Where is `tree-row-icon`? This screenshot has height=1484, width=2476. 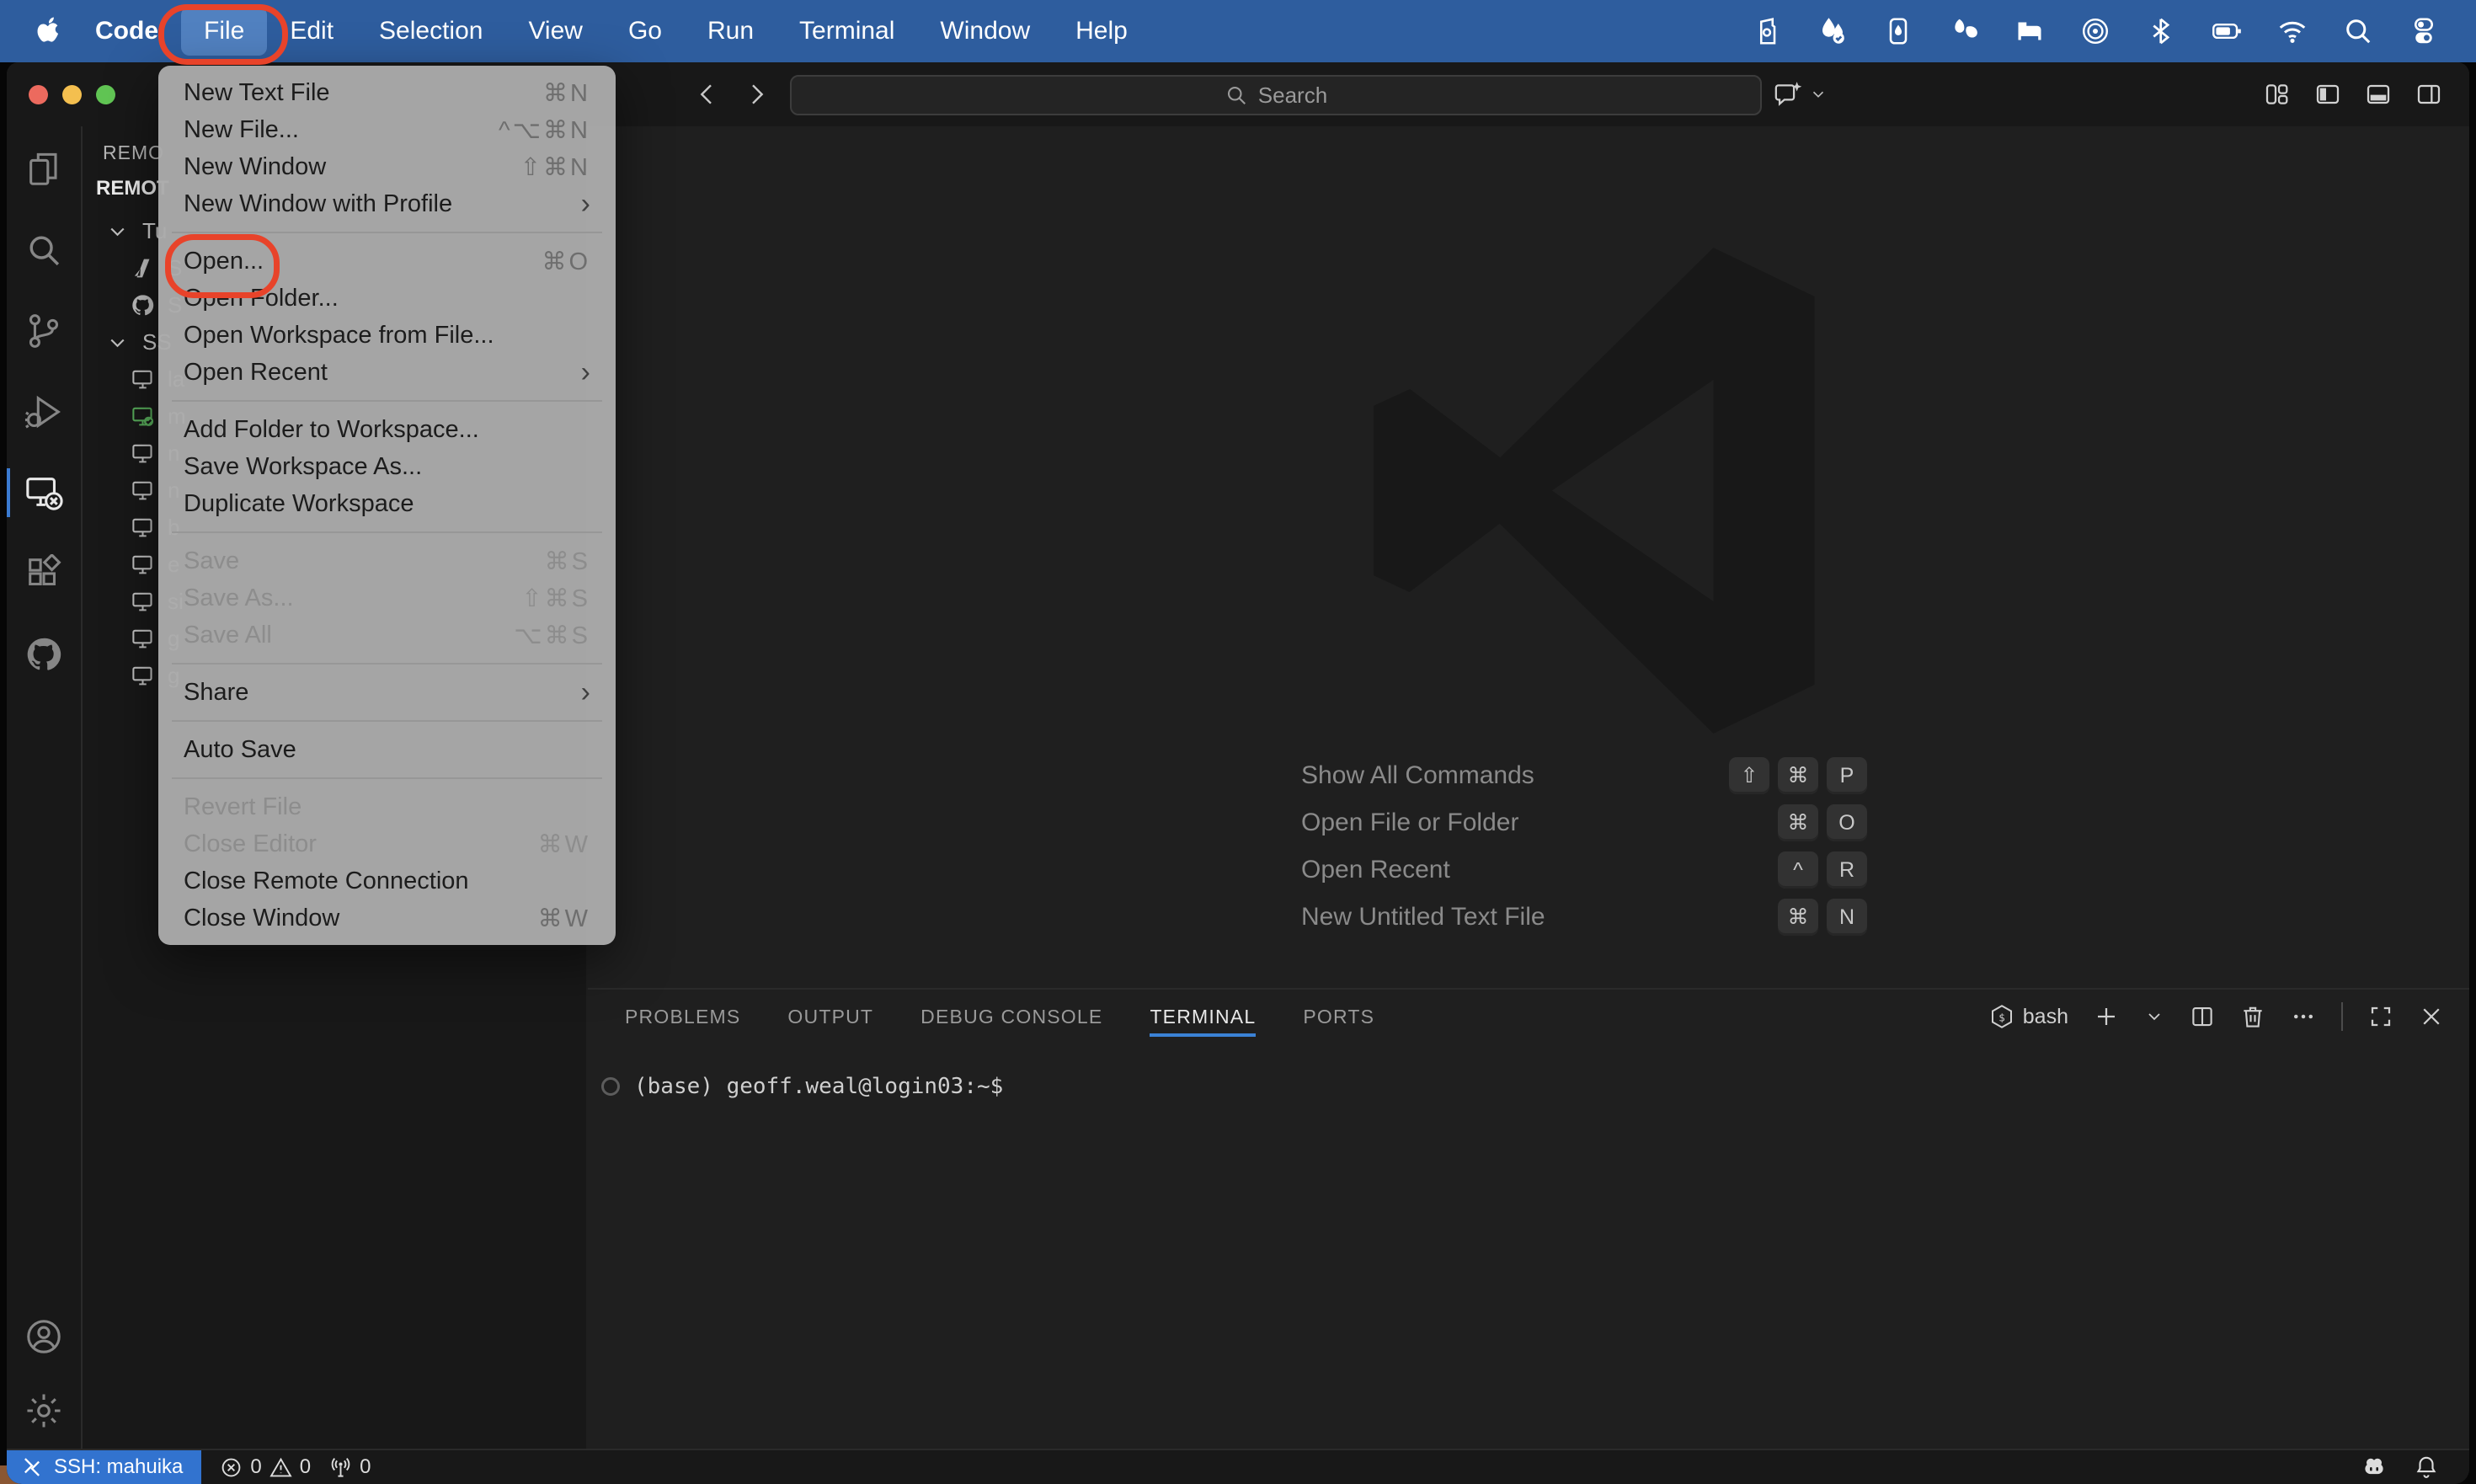
tree-row-icon is located at coordinates (143, 305).